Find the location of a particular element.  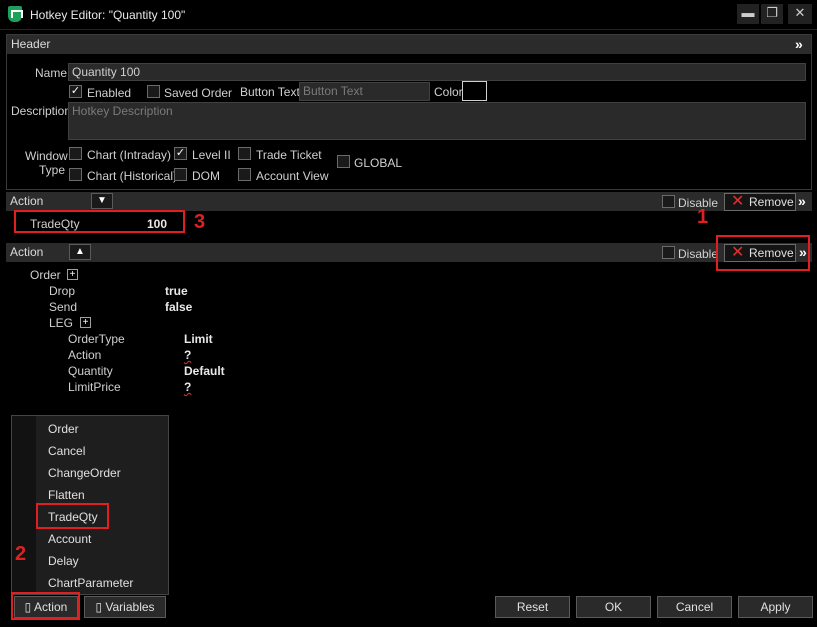

window-type-label-2: Type is located at coordinates (52, 170).